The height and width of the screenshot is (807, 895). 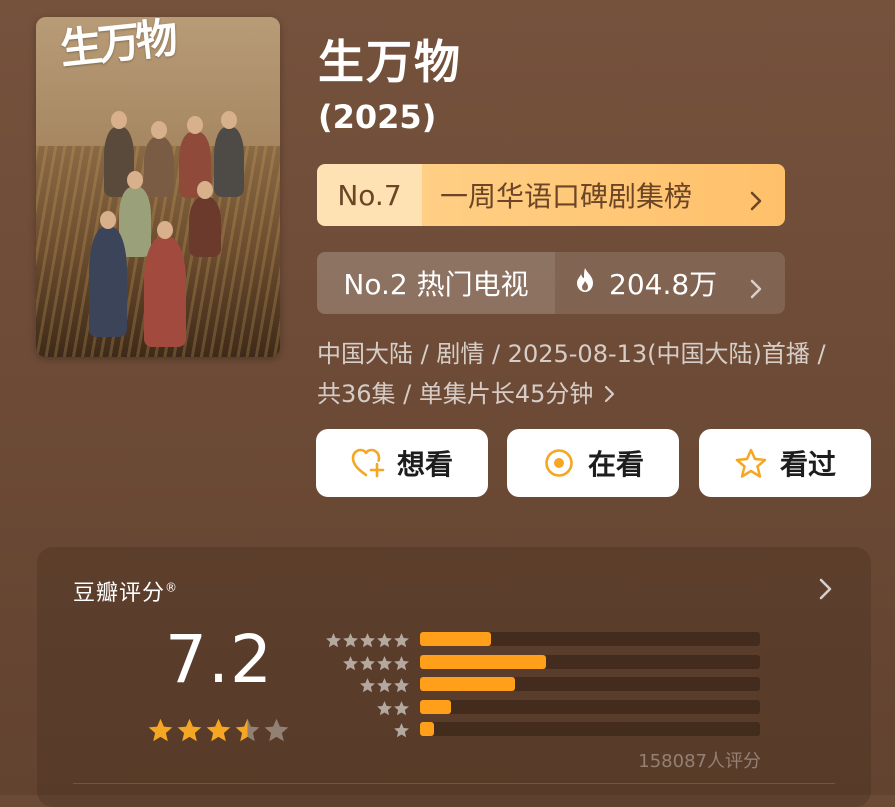 I want to click on want-to-watch-button: 想看, so click(x=402, y=463).